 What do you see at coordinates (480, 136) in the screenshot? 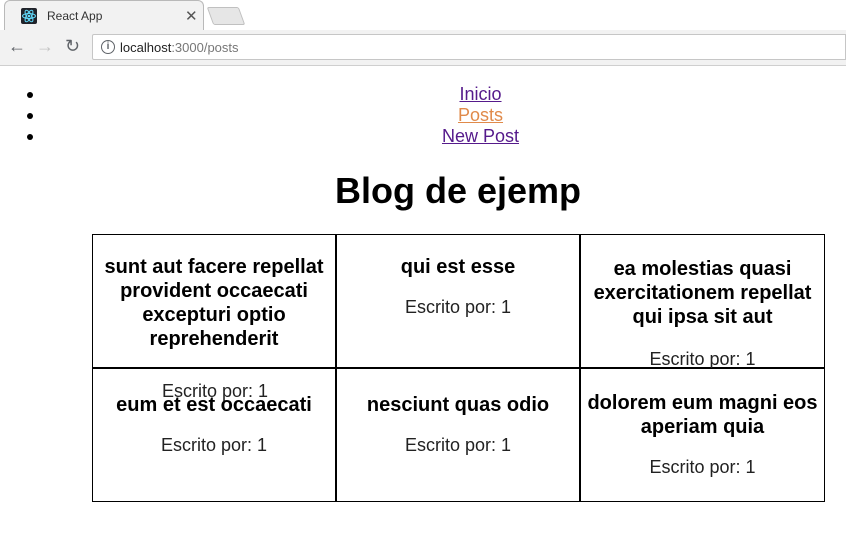
I see `nav-link-new-post: New Post` at bounding box center [480, 136].